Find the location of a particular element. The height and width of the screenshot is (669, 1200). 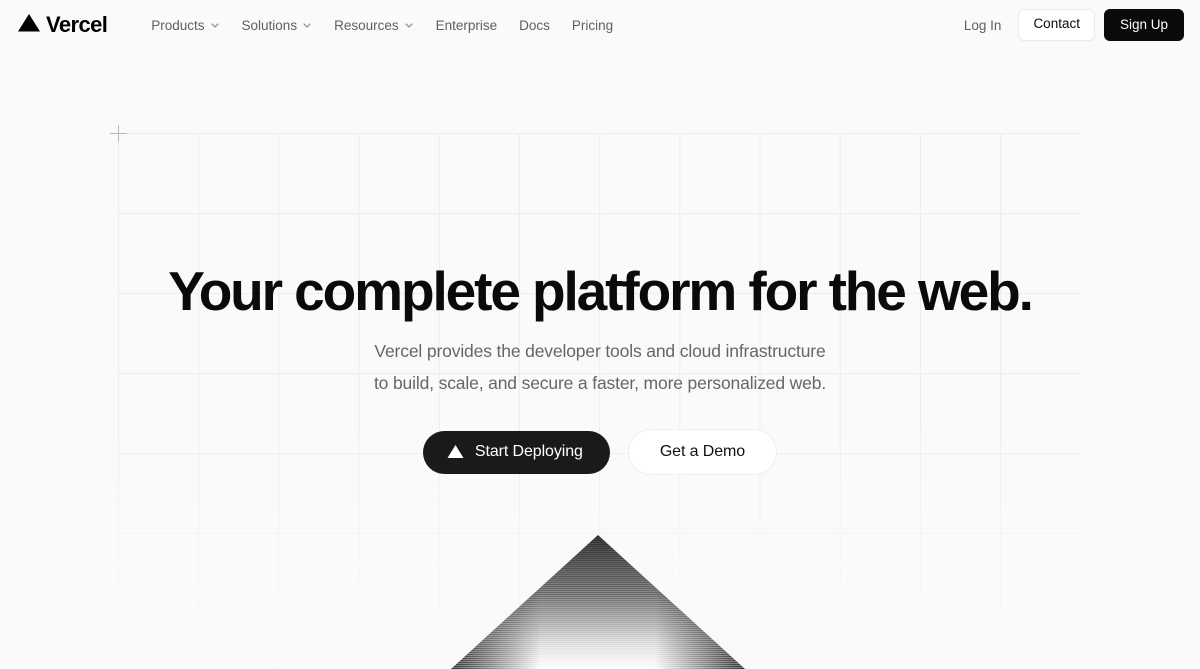

start-deploying-label: Start Deploying is located at coordinates (528, 451).